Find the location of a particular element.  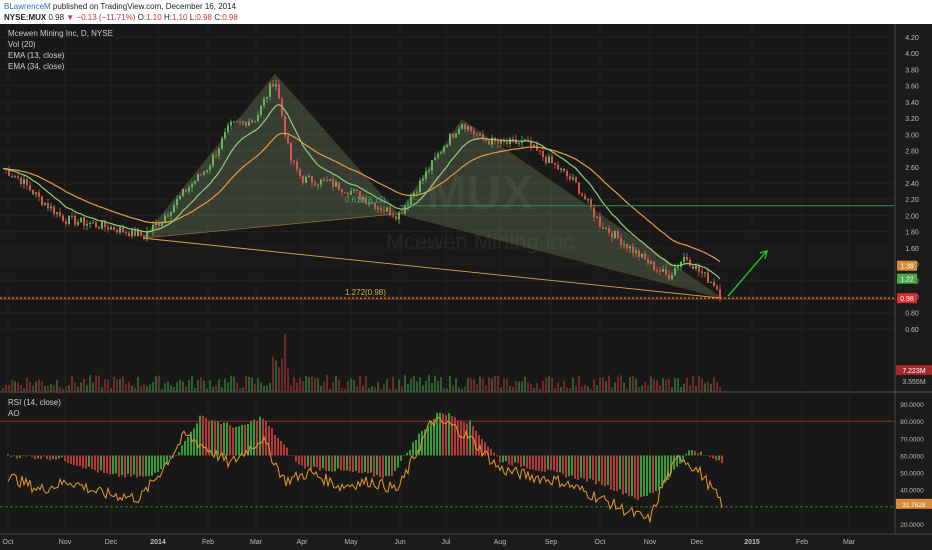

price-tick: 3.20 is located at coordinates (912, 119).